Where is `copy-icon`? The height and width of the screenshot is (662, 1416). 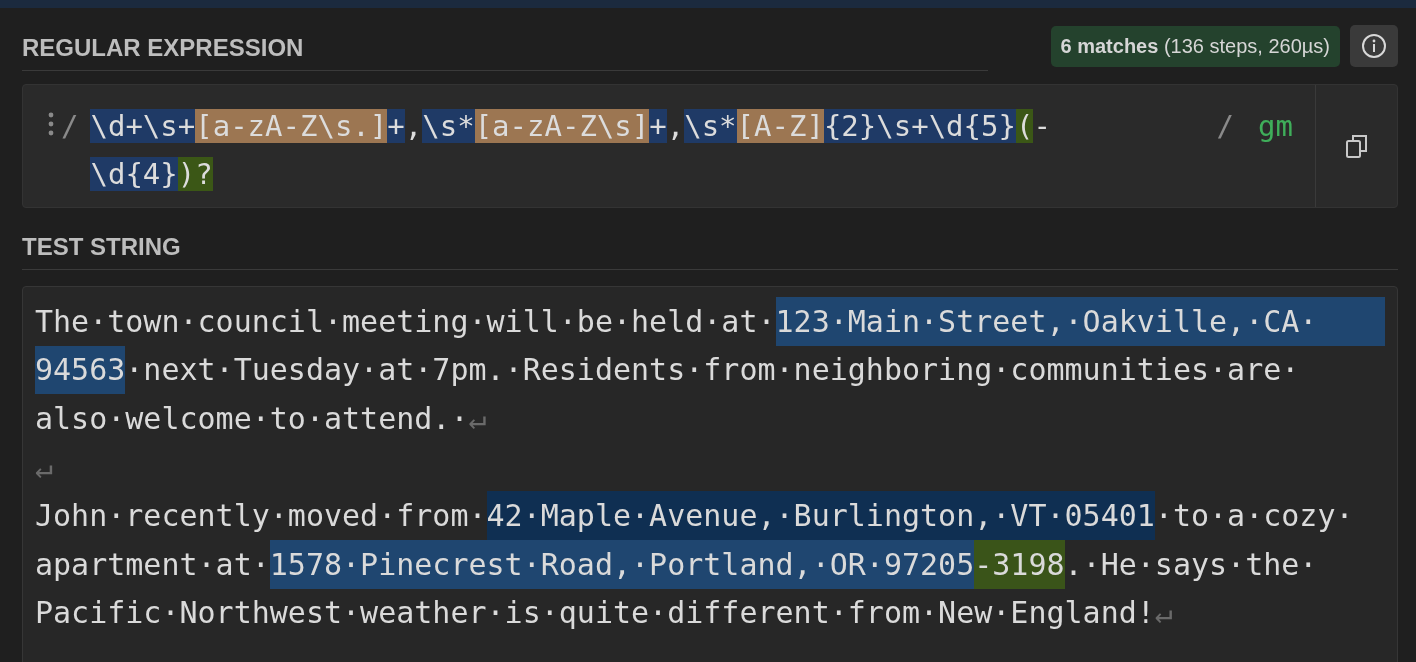
copy-icon is located at coordinates (1356, 146).